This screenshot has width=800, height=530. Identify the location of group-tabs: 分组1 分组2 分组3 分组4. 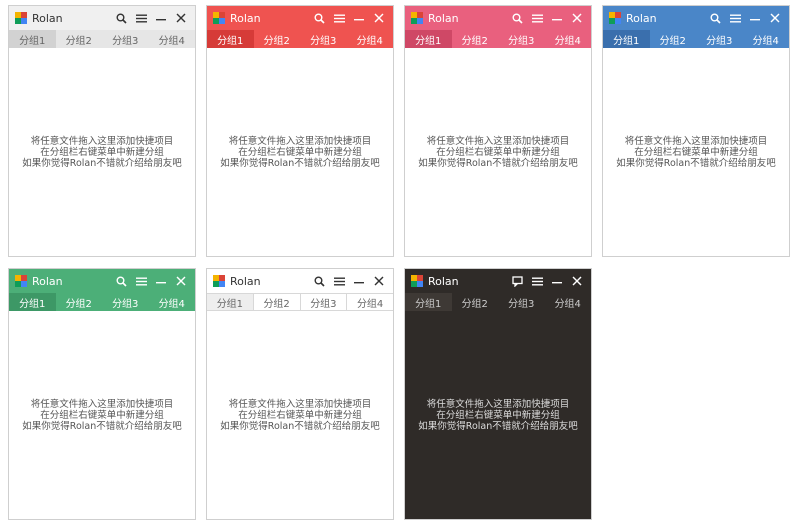
(102, 302).